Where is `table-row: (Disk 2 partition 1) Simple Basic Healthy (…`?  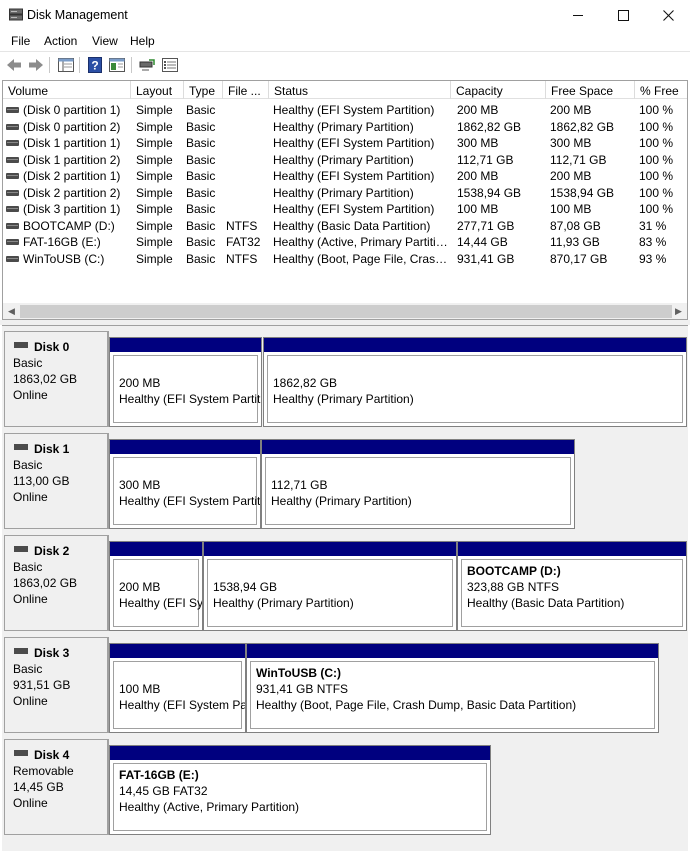 table-row: (Disk 2 partition 1) Simple Basic Healthy (… is located at coordinates (345, 176).